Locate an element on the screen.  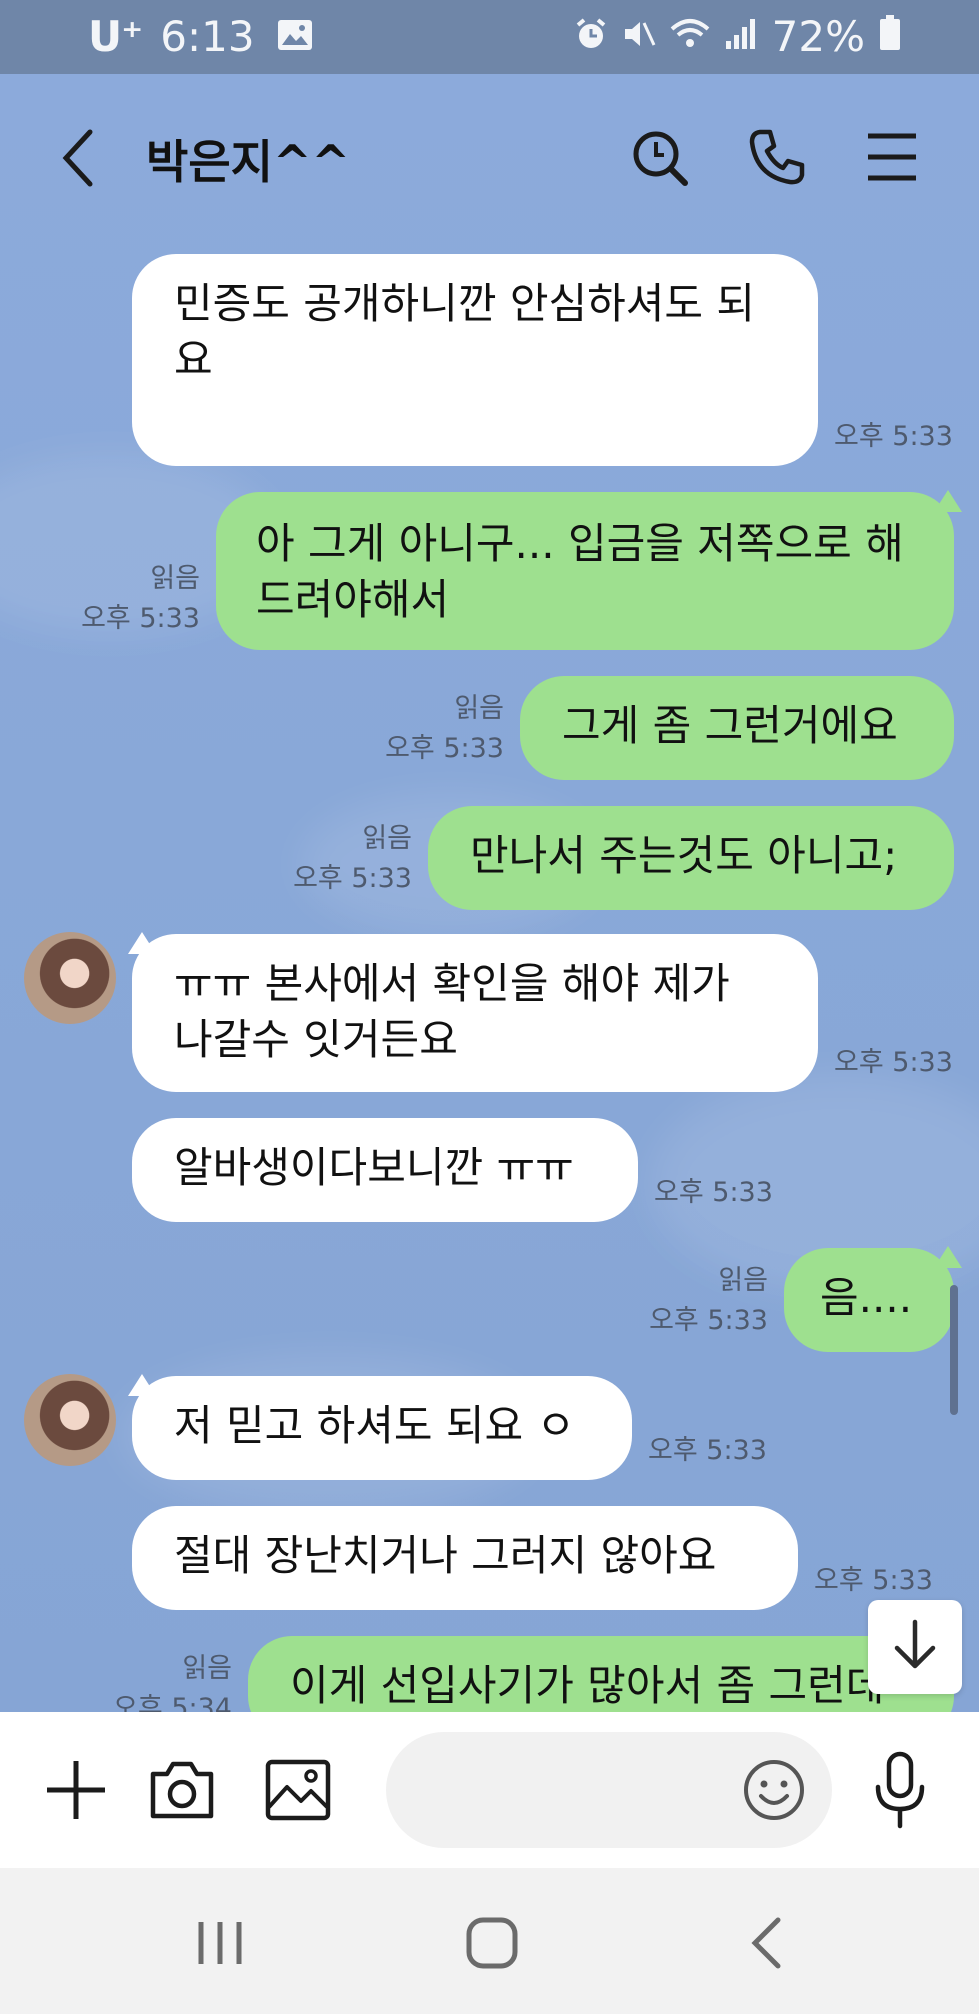
search-icon is located at coordinates (660, 160).